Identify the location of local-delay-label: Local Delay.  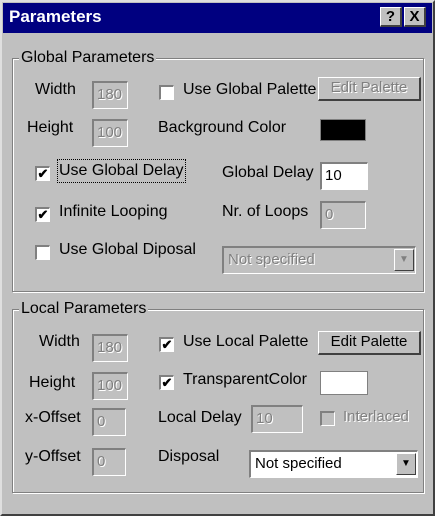
(200, 417).